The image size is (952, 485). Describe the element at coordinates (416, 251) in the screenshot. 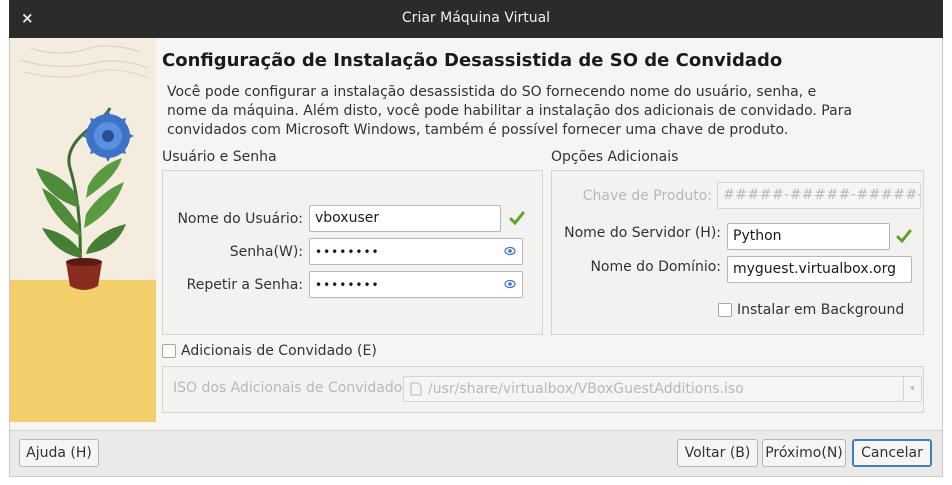

I see `password-field: ••••••••` at that location.